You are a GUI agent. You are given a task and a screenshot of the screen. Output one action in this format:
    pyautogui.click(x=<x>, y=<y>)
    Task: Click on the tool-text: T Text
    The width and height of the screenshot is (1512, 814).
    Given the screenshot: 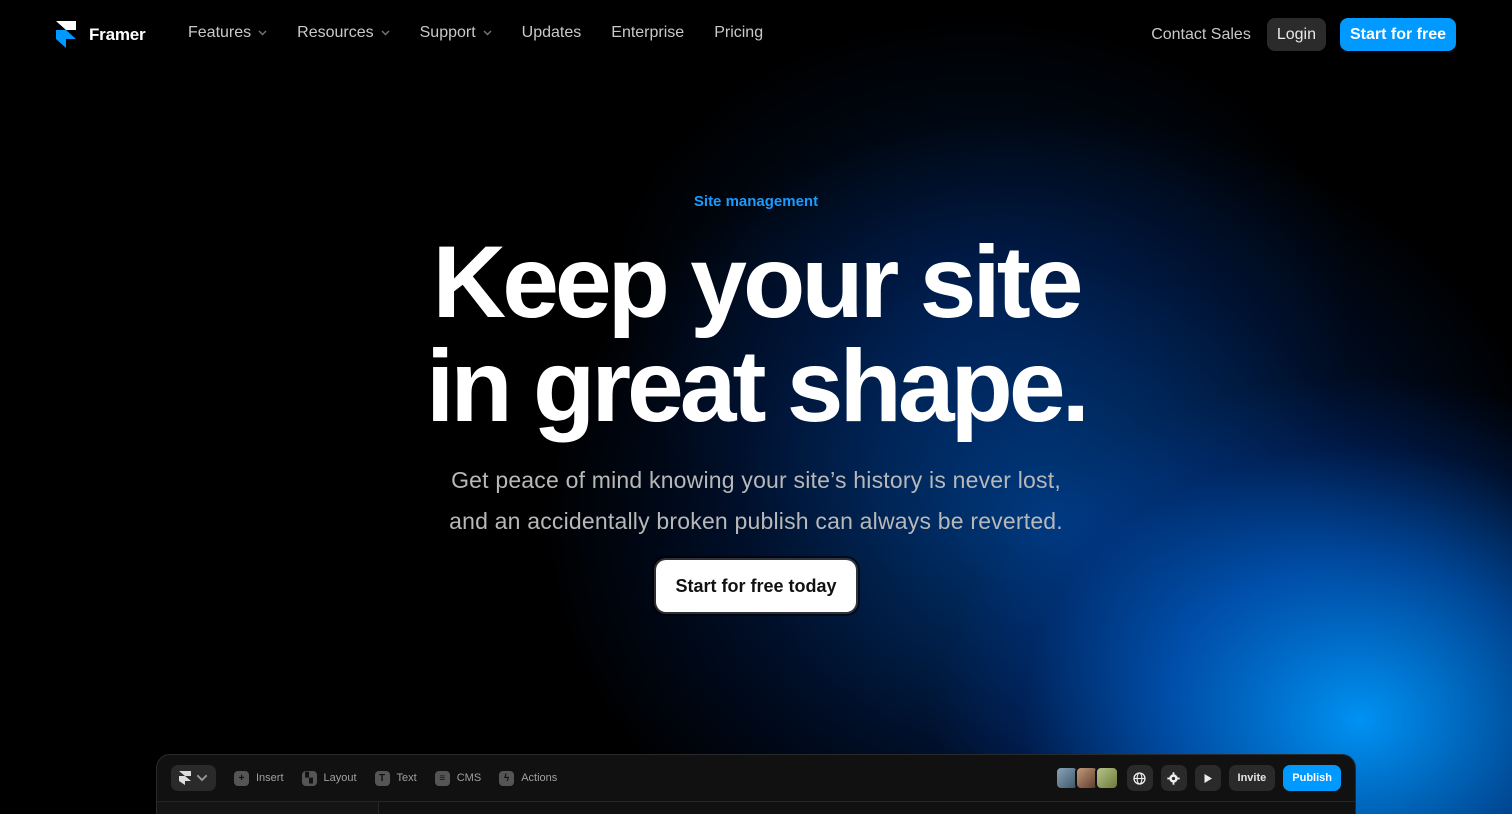 What is the action you would take?
    pyautogui.click(x=395, y=778)
    